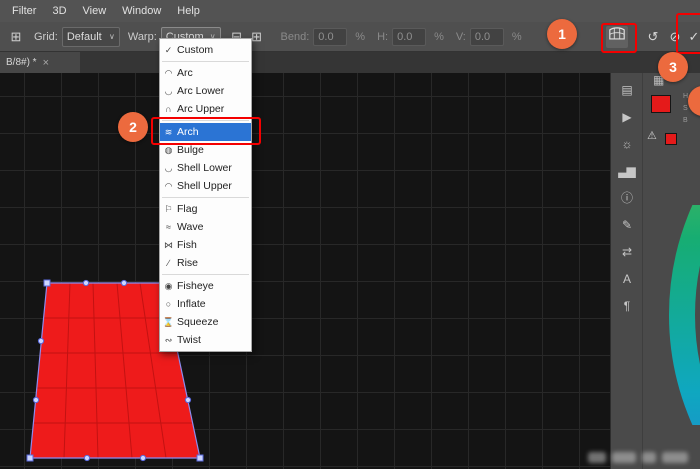 This screenshot has width=700, height=469. I want to click on color-wheel, so click(680, 315).